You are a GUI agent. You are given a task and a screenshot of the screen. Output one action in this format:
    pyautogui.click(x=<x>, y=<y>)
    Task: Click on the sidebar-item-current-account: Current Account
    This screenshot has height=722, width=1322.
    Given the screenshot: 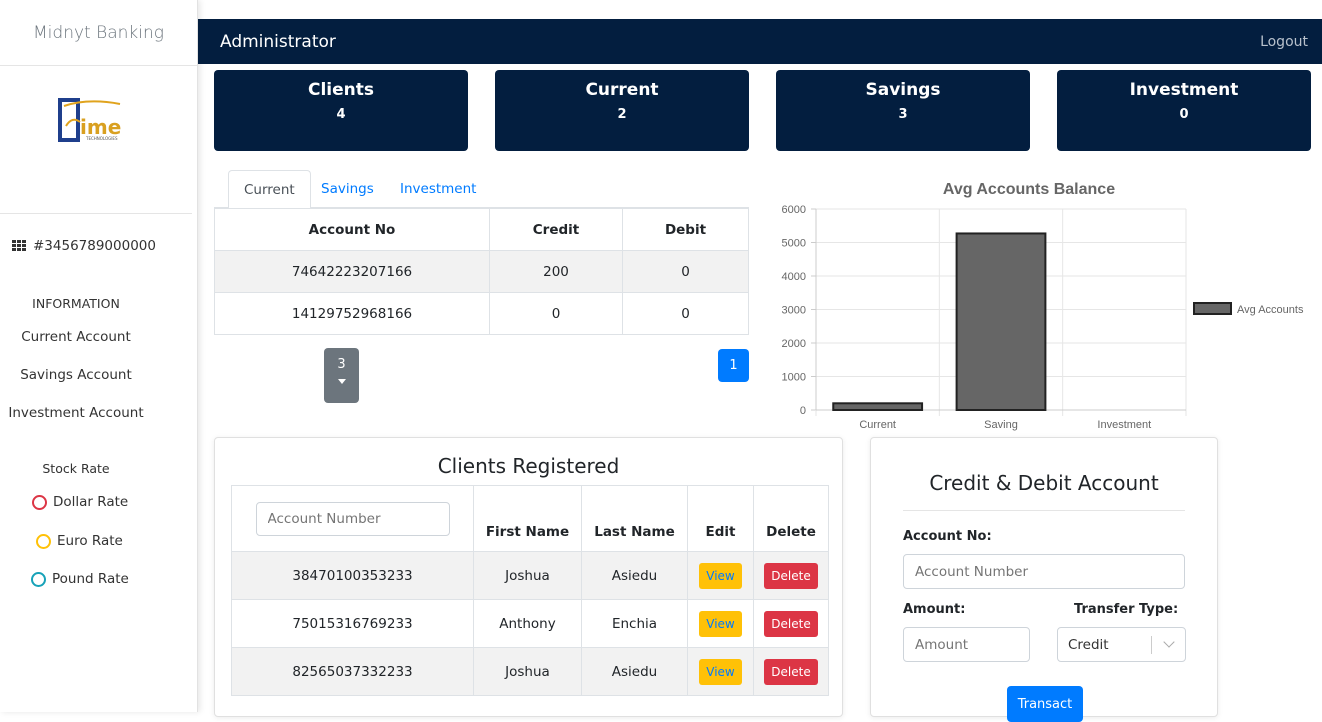 What is the action you would take?
    pyautogui.click(x=76, y=337)
    